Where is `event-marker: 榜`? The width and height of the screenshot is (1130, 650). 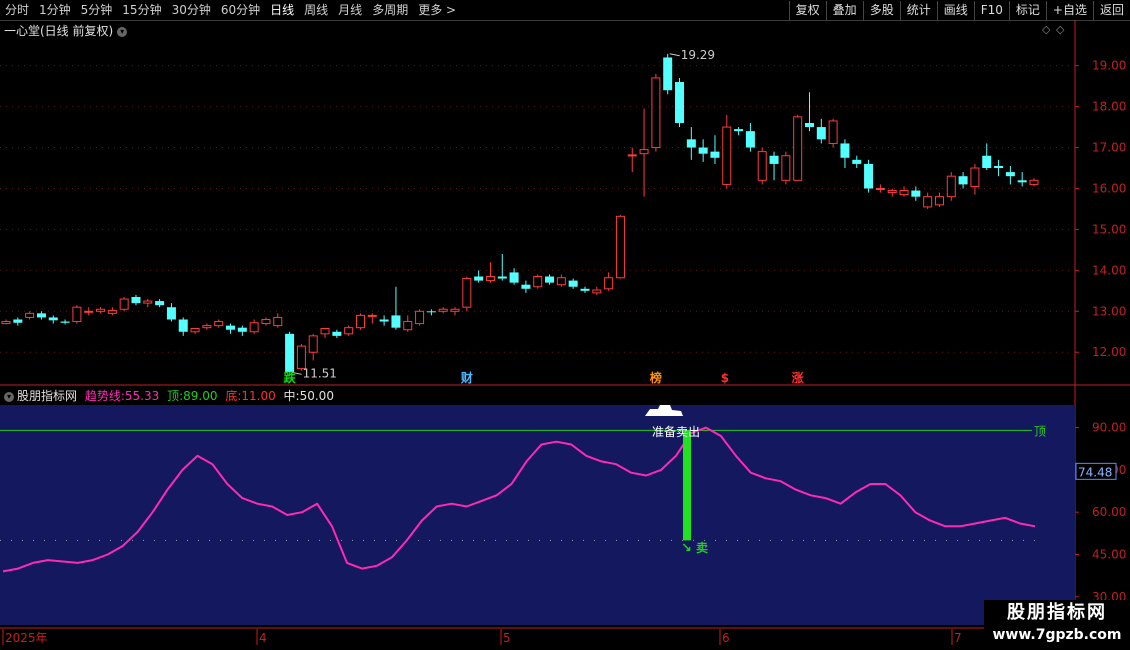
event-marker: 榜 is located at coordinates (656, 377).